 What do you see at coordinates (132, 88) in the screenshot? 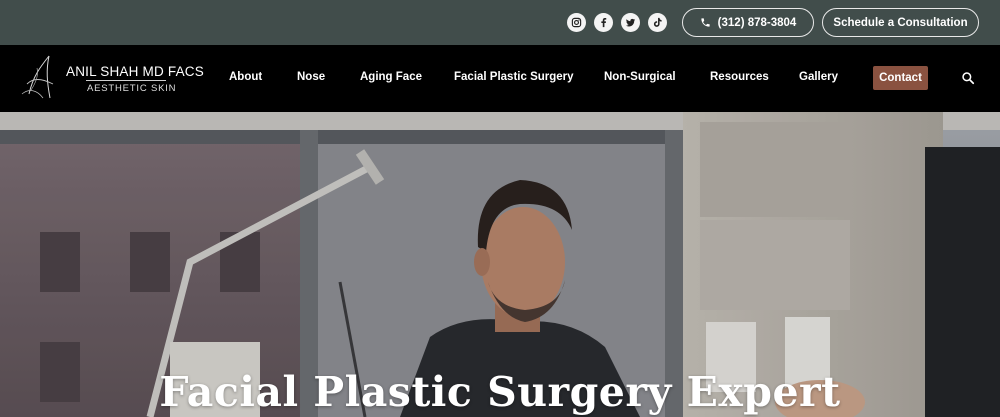
I see `logo-subtitle: AESTHETIC SKIN` at bounding box center [132, 88].